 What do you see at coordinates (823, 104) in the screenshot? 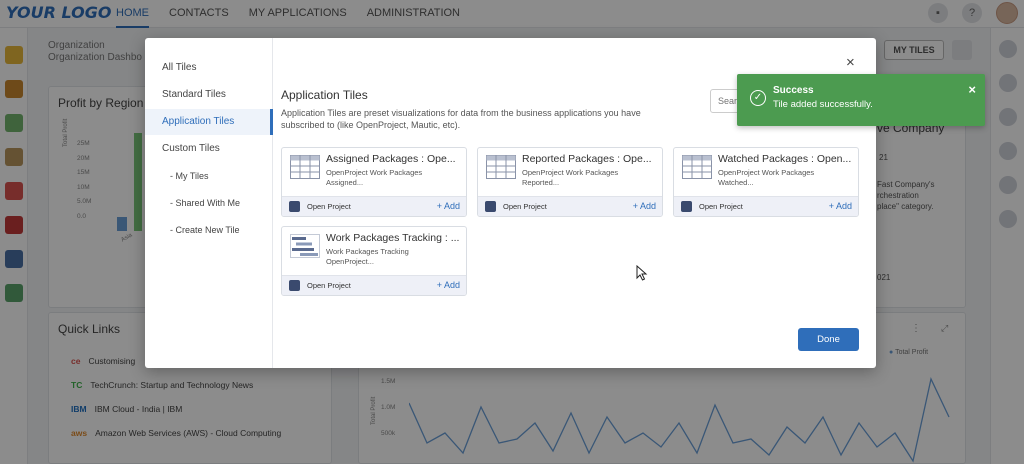
I see `toast-message: Tile added successfully.` at bounding box center [823, 104].